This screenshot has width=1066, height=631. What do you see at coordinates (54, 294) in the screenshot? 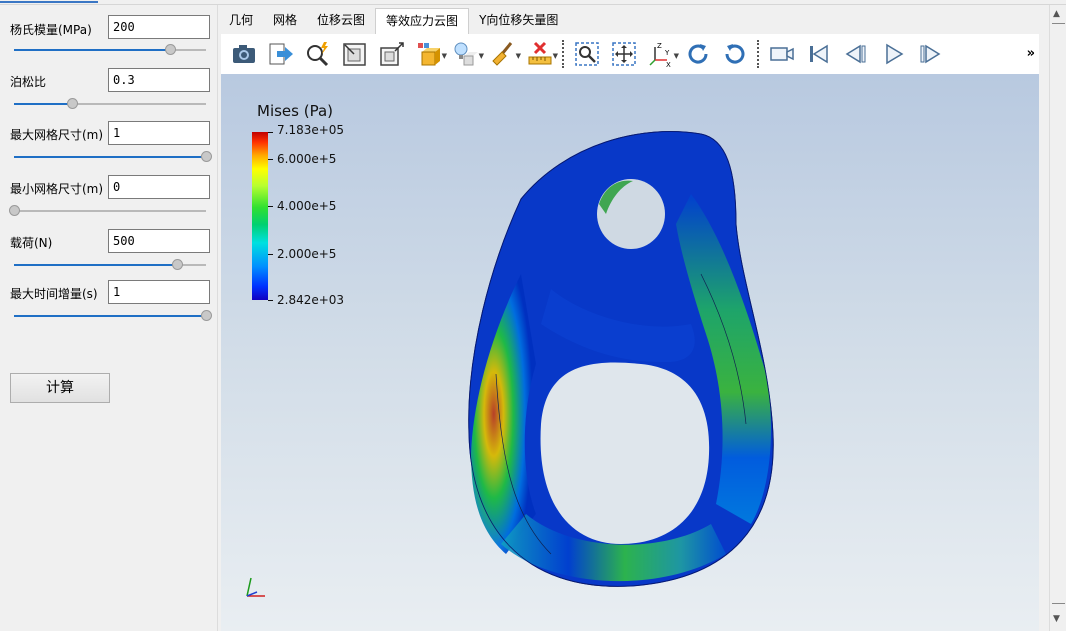
I see `max-time-increment-label: 最大时间增量(s)` at bounding box center [54, 294].